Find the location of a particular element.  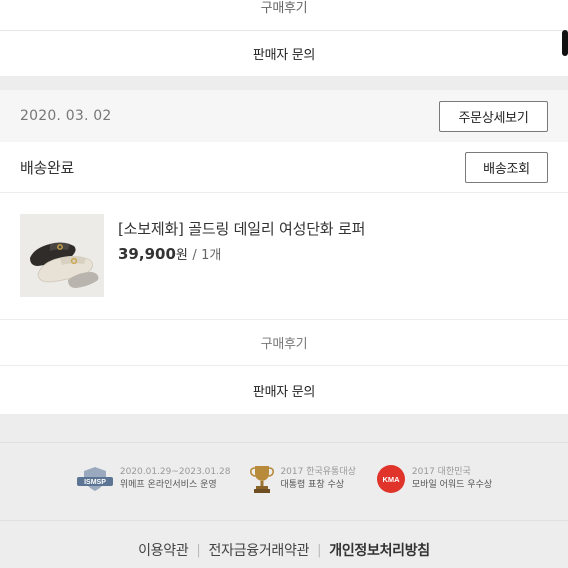

order-detail-button: 주문상세보기 is located at coordinates (493, 116).